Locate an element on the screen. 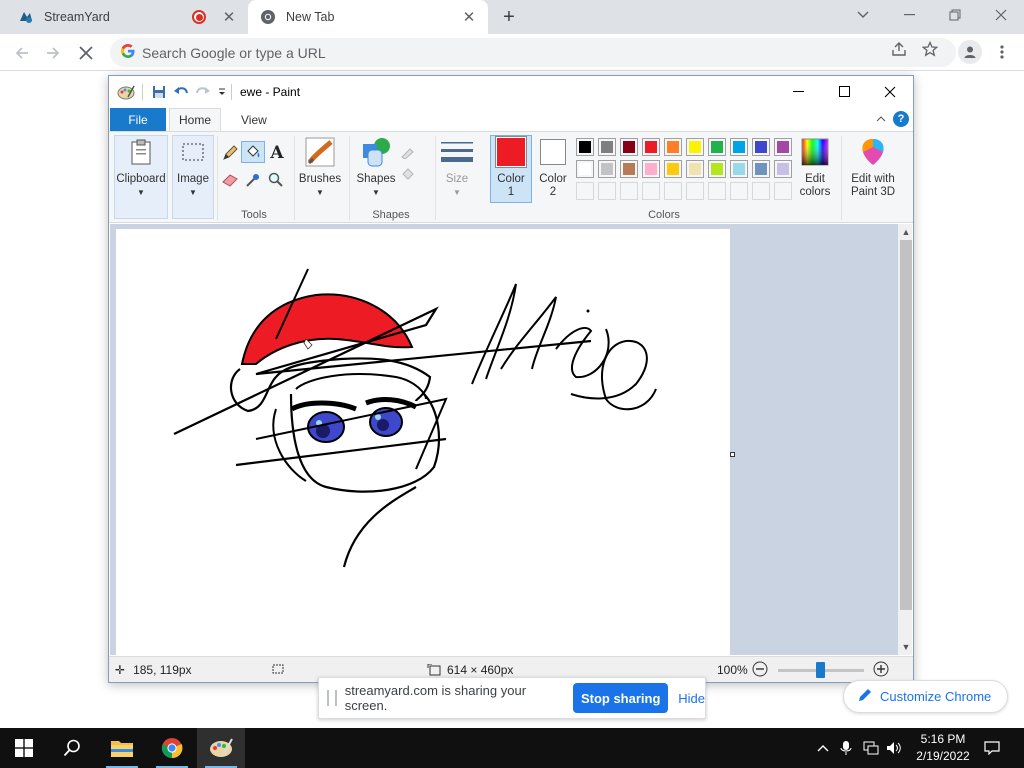 The image size is (1024, 768). fill-icon is located at coordinates (409, 174).